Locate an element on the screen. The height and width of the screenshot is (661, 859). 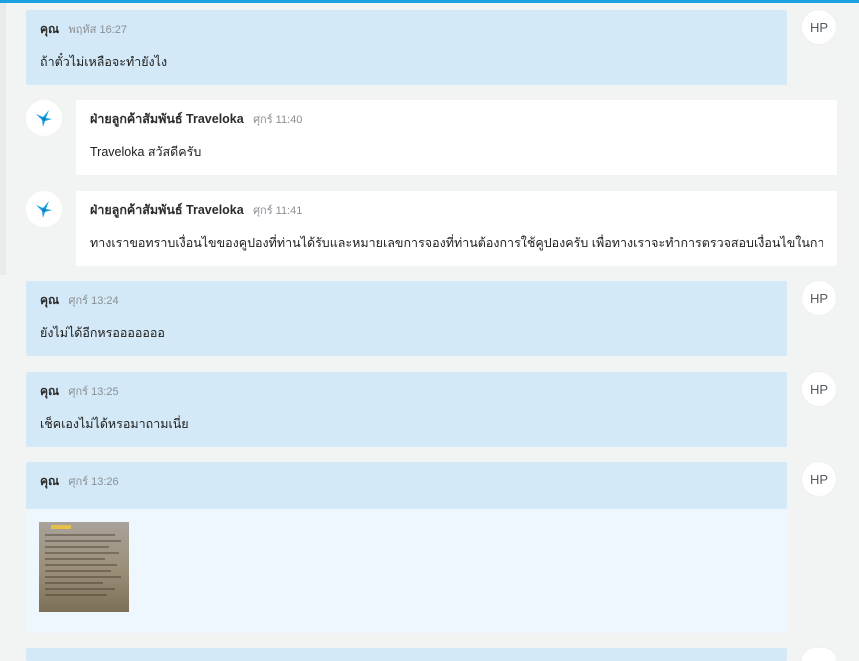
image-thumbnail is located at coordinates (84, 567).